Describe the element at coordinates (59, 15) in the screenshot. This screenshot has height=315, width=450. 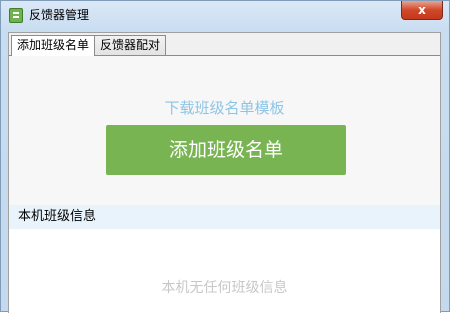
I see `window-title: 反馈器管理` at that location.